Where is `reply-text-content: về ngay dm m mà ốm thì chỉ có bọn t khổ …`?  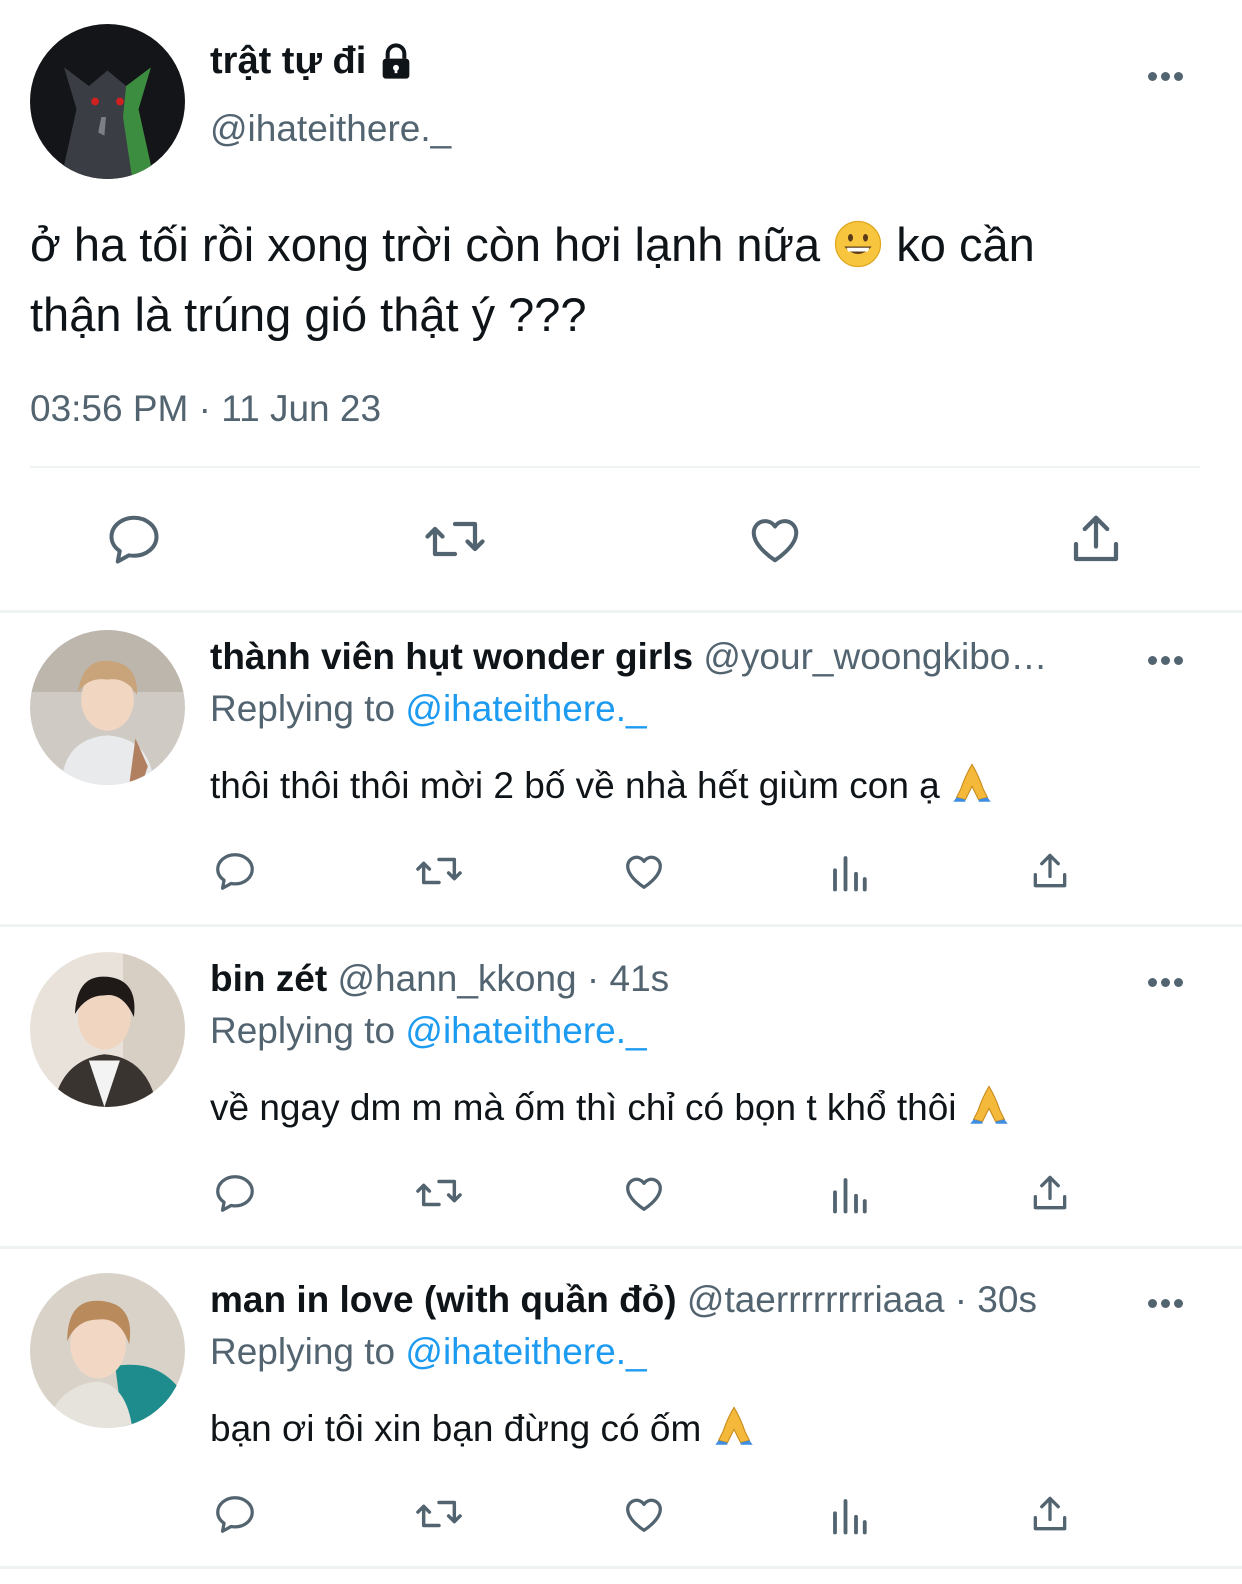
reply-text-content: về ngay dm m mà ốm thì chỉ có bọn t khổ … is located at coordinates (583, 1107).